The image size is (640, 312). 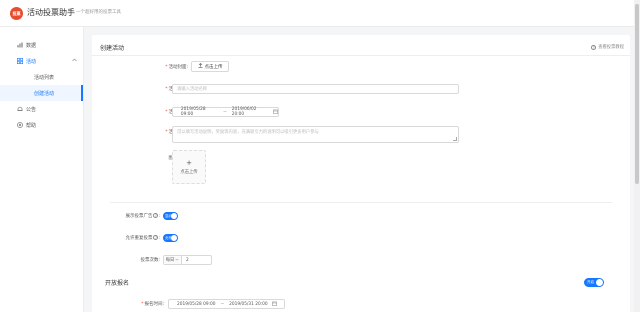 I want to click on grid-icon, so click(x=20, y=61).